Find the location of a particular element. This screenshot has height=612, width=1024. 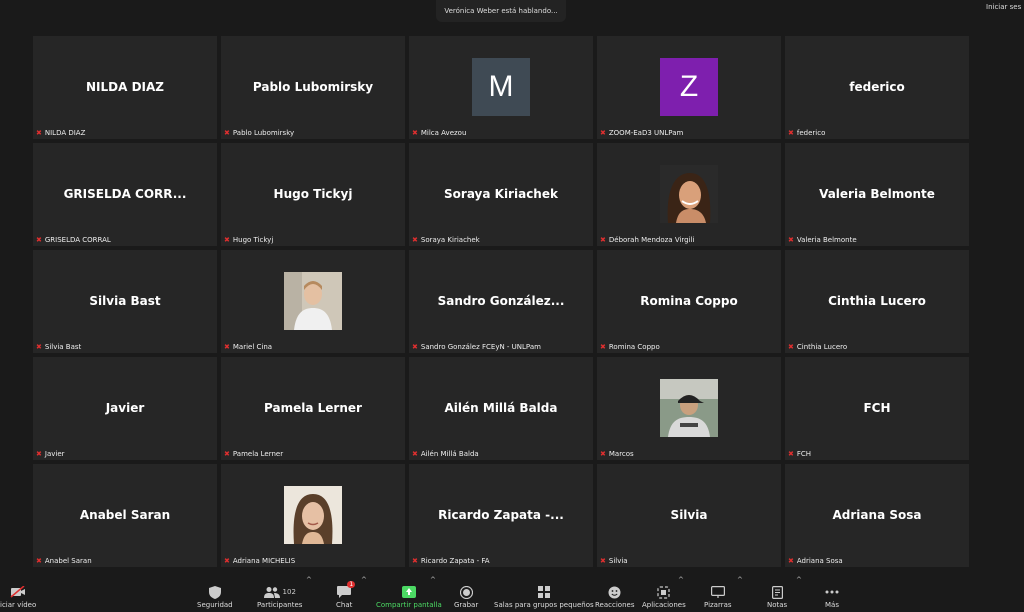

video-off-icon is located at coordinates (18, 592).